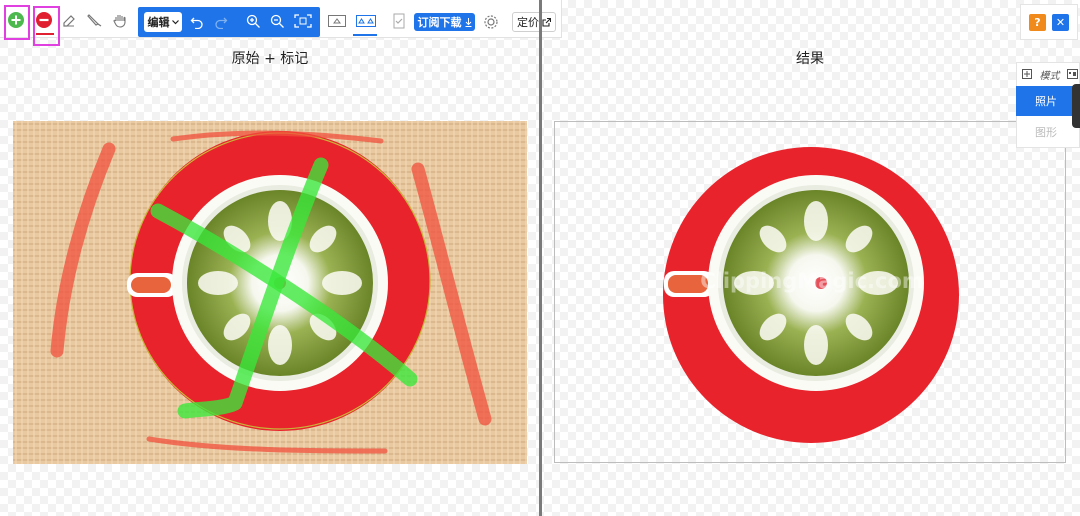  I want to click on pricing-button: 定价, so click(534, 22).